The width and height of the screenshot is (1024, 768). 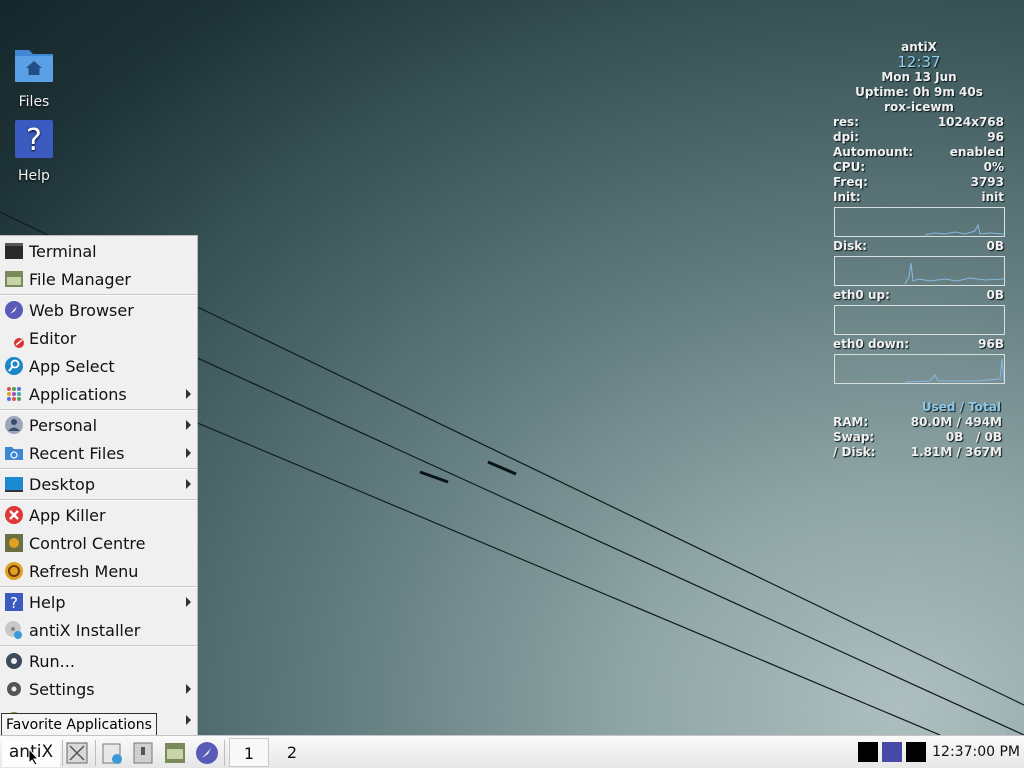 I want to click on stat-value: 1024x768, so click(x=970, y=122).